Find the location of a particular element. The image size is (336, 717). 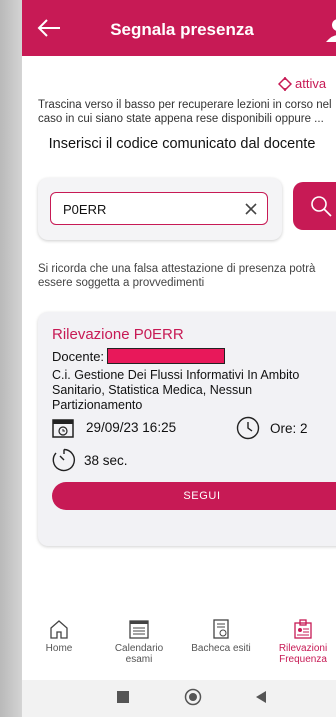

system-navigation-bar is located at coordinates (179, 698).